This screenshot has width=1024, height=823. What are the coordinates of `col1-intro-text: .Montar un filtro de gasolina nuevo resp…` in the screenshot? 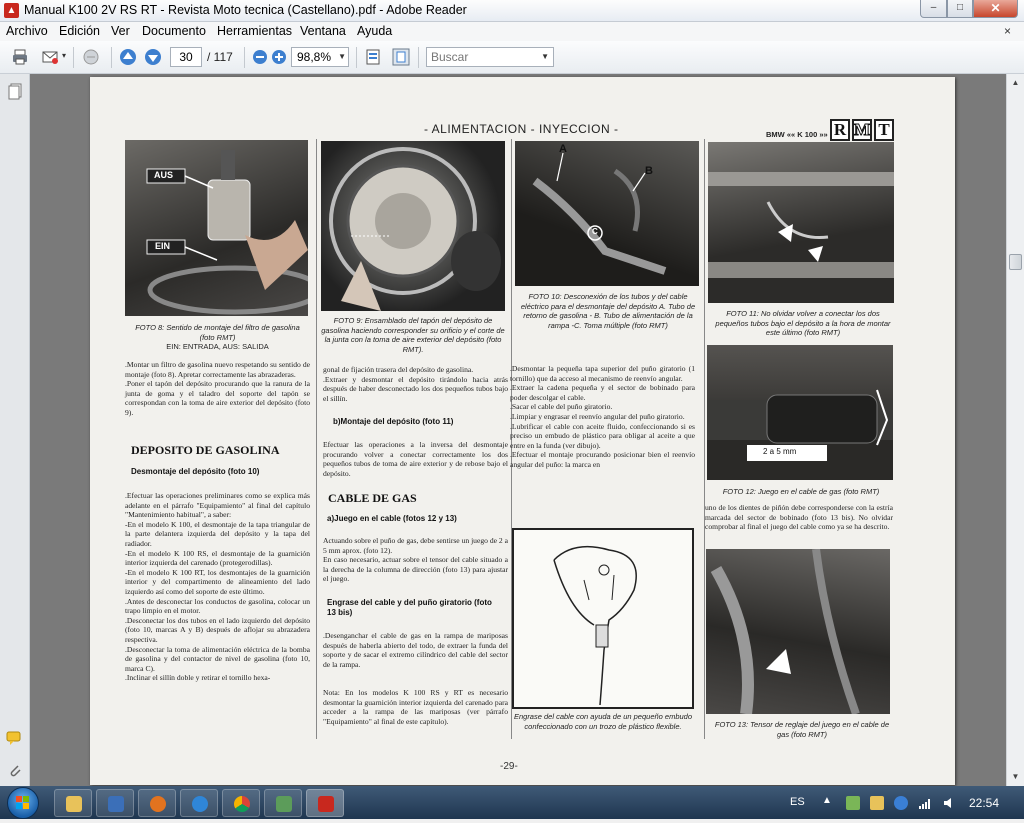 It's located at (217, 388).